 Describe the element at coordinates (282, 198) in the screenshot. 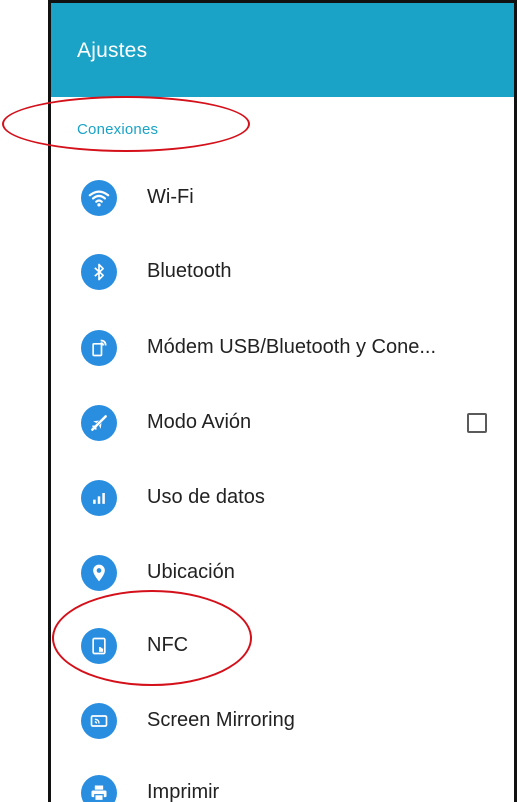

I see `settings-item-wifi: Wi-Fi` at that location.